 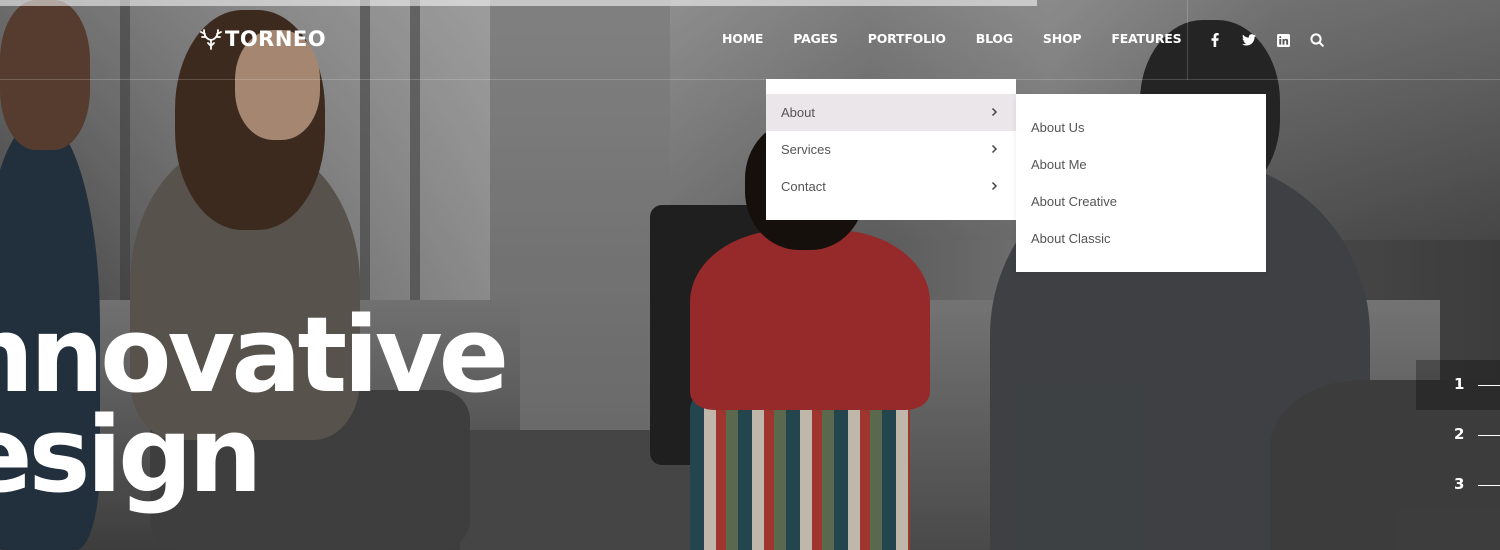 What do you see at coordinates (276, 39) in the screenshot?
I see `brand-name: TORNEO` at bounding box center [276, 39].